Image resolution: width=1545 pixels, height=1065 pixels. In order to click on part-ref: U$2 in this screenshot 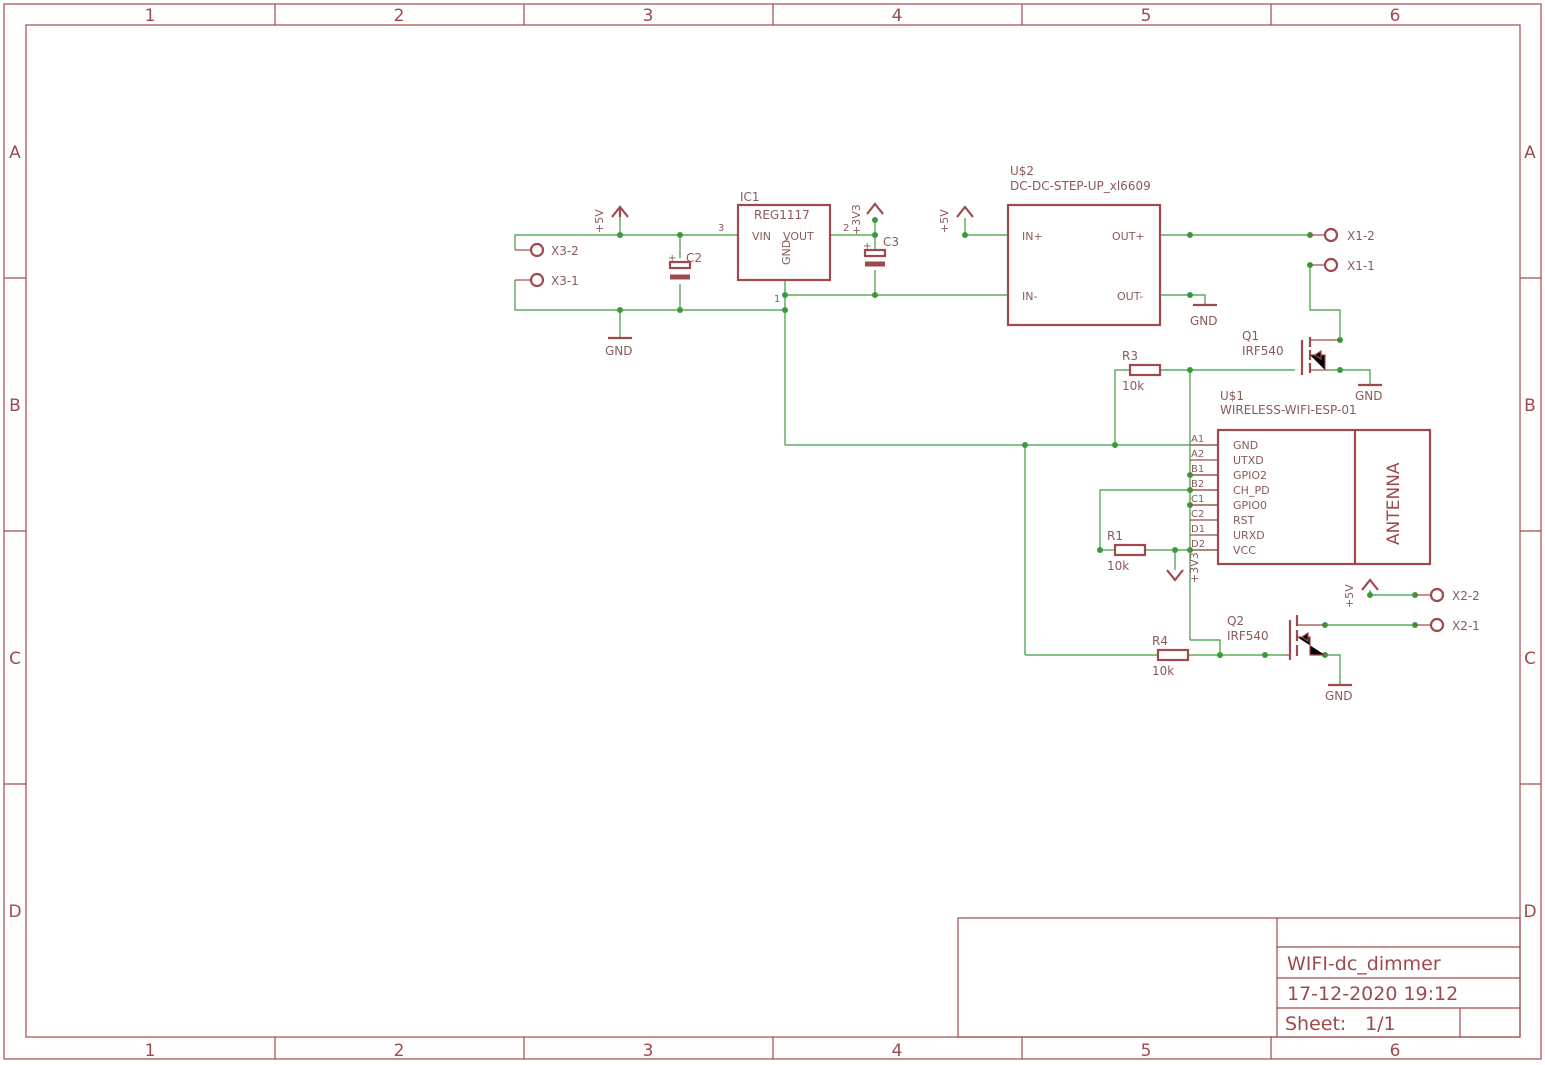, I will do `click(1022, 171)`.